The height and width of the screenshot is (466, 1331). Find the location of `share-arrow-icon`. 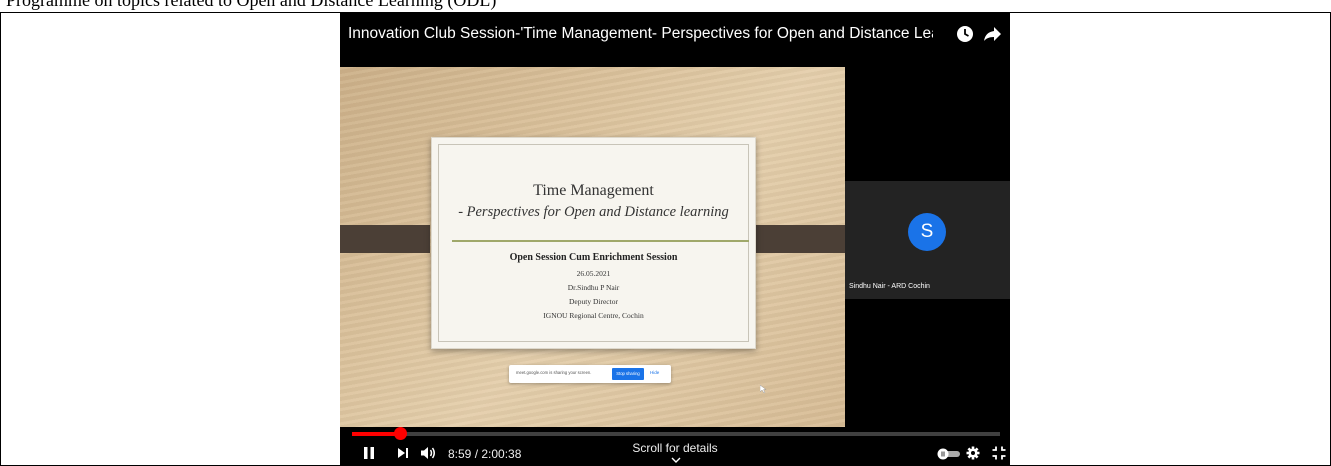

share-arrow-icon is located at coordinates (993, 34).